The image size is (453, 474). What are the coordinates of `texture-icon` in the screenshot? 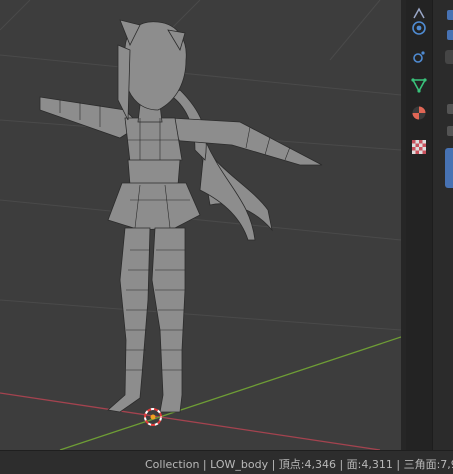 It's located at (419, 147).